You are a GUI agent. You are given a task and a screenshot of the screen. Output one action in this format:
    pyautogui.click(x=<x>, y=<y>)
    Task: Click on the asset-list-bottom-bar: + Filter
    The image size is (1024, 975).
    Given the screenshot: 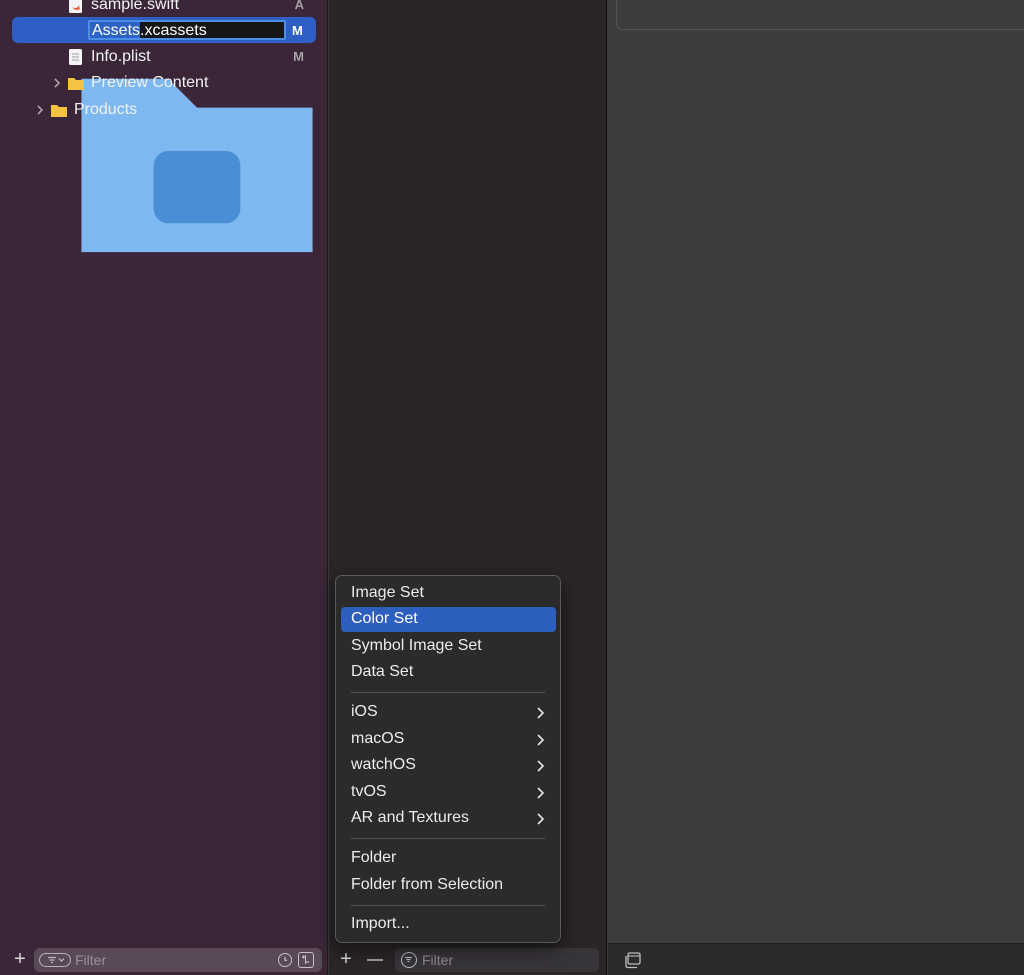 What is the action you would take?
    pyautogui.click(x=468, y=959)
    